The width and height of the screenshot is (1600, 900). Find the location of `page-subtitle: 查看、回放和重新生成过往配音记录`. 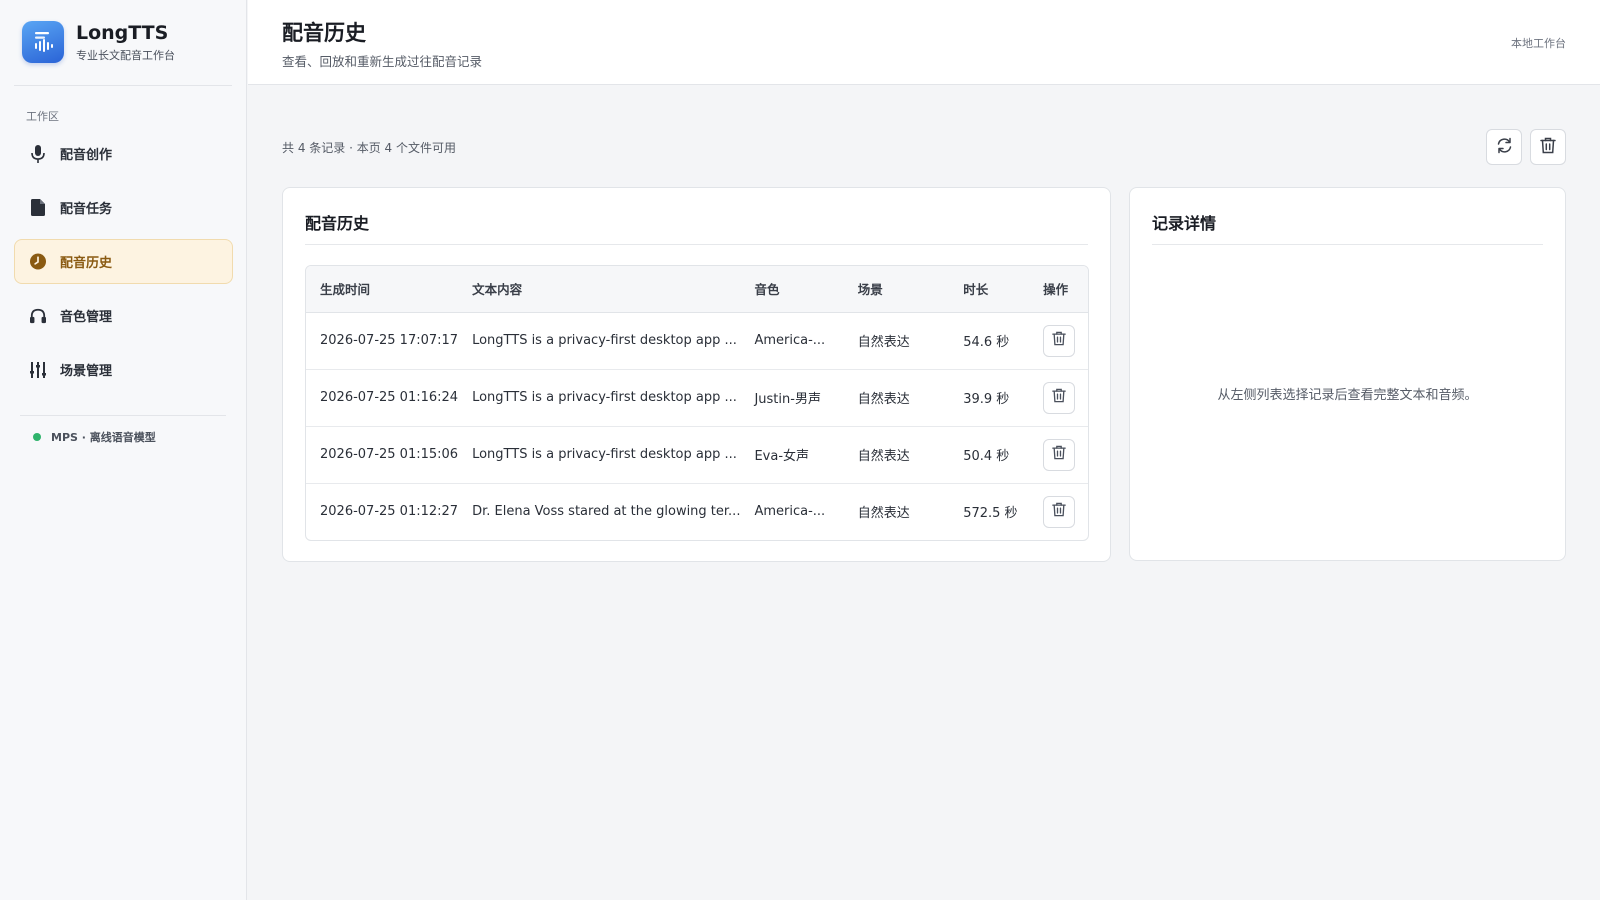

page-subtitle: 查看、回放和重新生成过往配音记录 is located at coordinates (382, 61).